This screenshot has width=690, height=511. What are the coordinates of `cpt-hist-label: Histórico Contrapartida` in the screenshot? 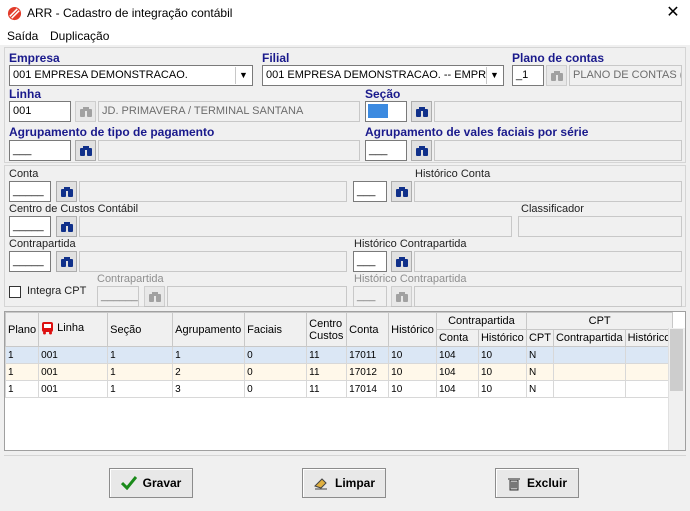 It's located at (410, 279).